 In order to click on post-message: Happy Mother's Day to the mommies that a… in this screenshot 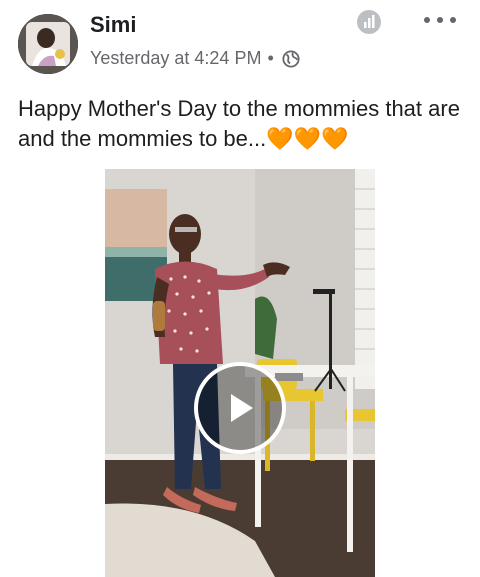, I will do `click(243, 124)`.